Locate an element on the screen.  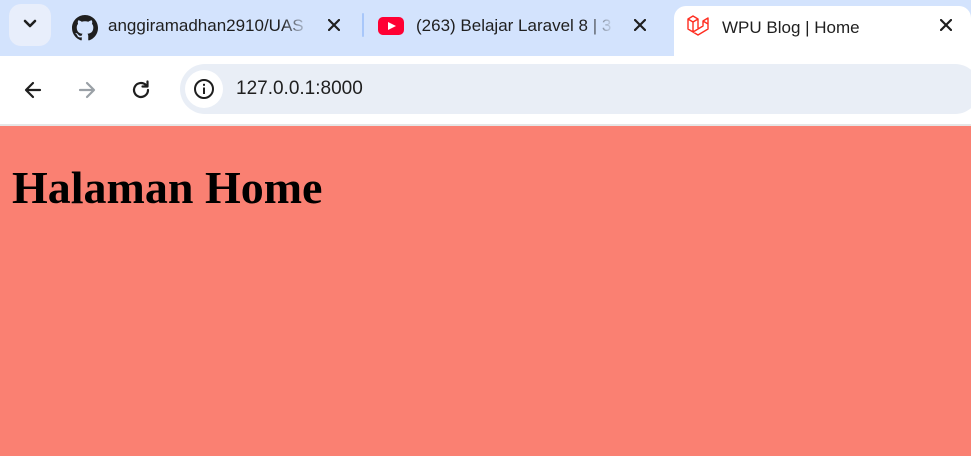
chevron-down-icon is located at coordinates (30, 25).